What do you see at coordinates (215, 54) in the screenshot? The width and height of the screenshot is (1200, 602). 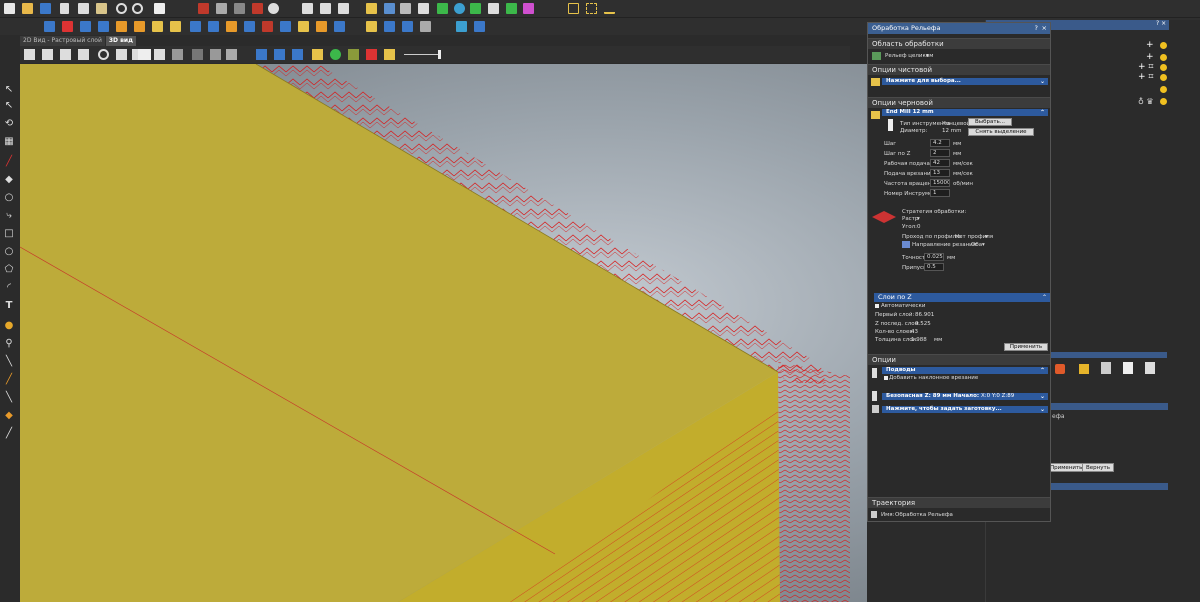 I see `shading-icon` at bounding box center [215, 54].